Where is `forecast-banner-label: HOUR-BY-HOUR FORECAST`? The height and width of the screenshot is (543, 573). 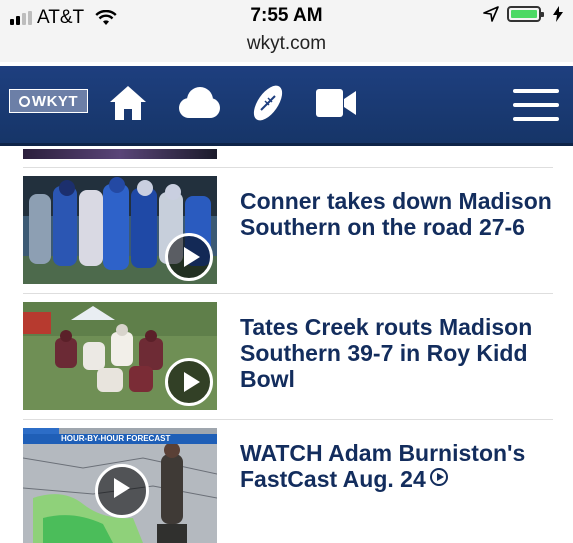
forecast-banner-label: HOUR-BY-HOUR FORECAST is located at coordinates (116, 438).